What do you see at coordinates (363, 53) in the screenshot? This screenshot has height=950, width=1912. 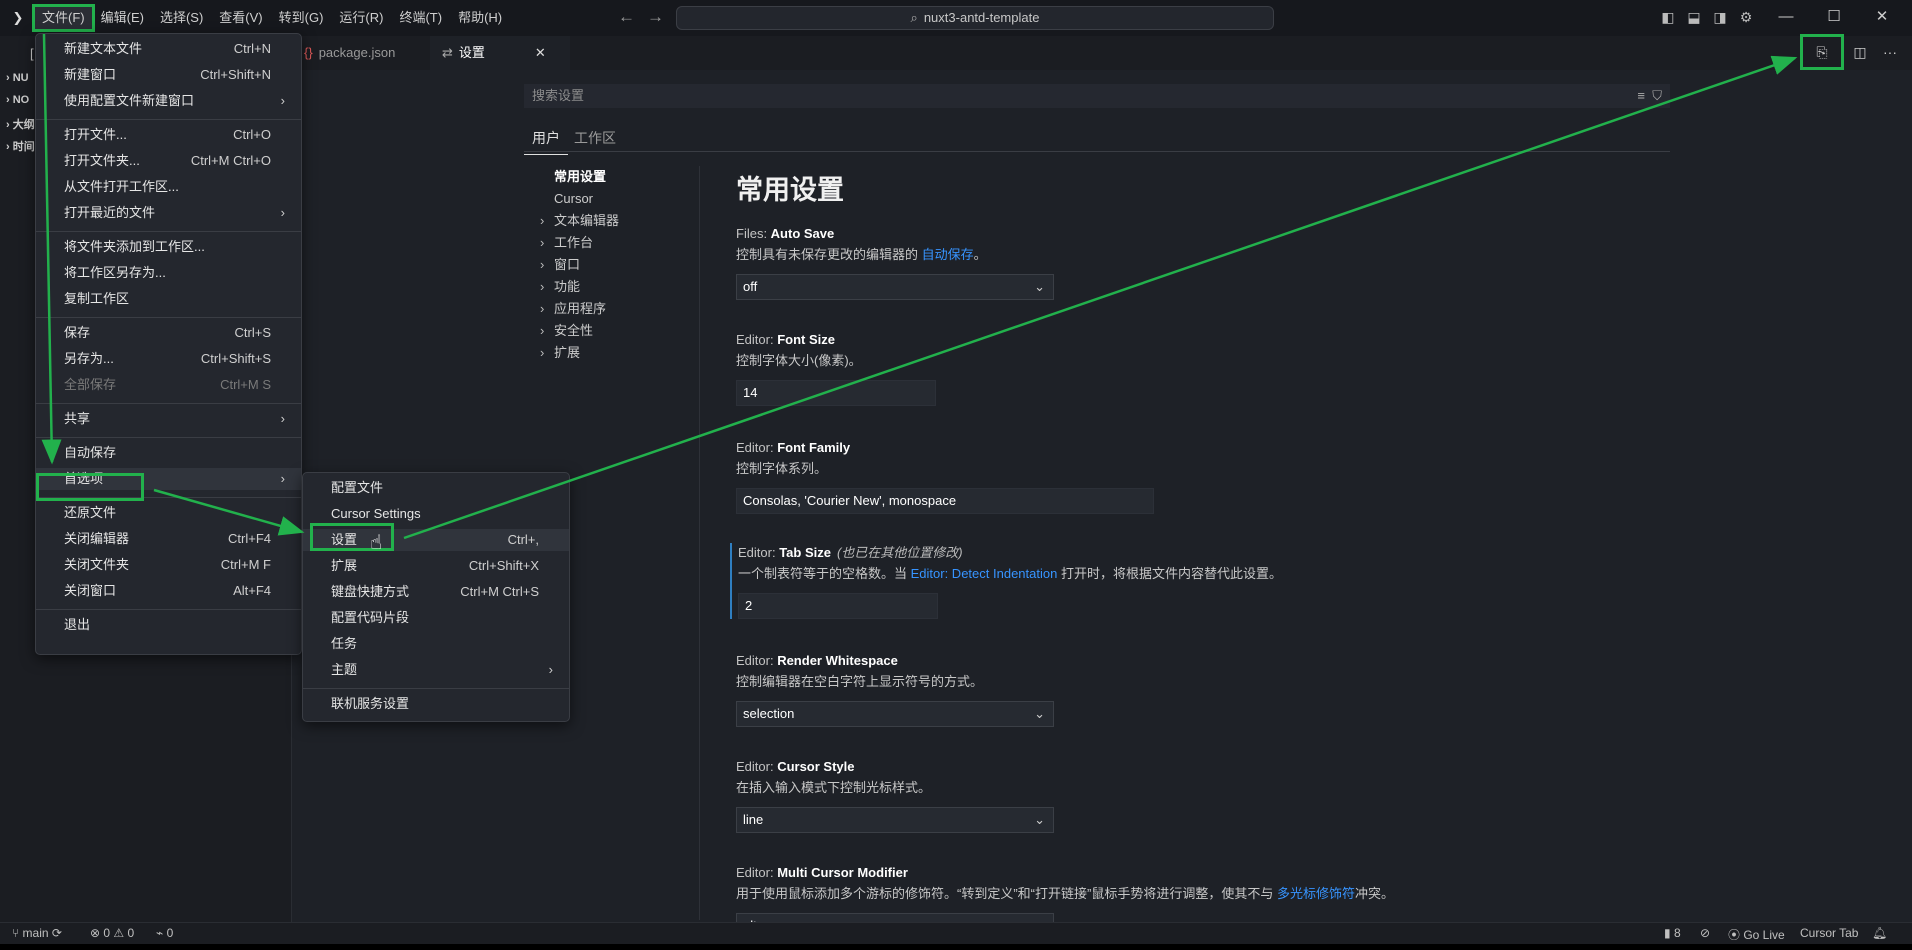 I see `tab-package-json: {} package.json` at bounding box center [363, 53].